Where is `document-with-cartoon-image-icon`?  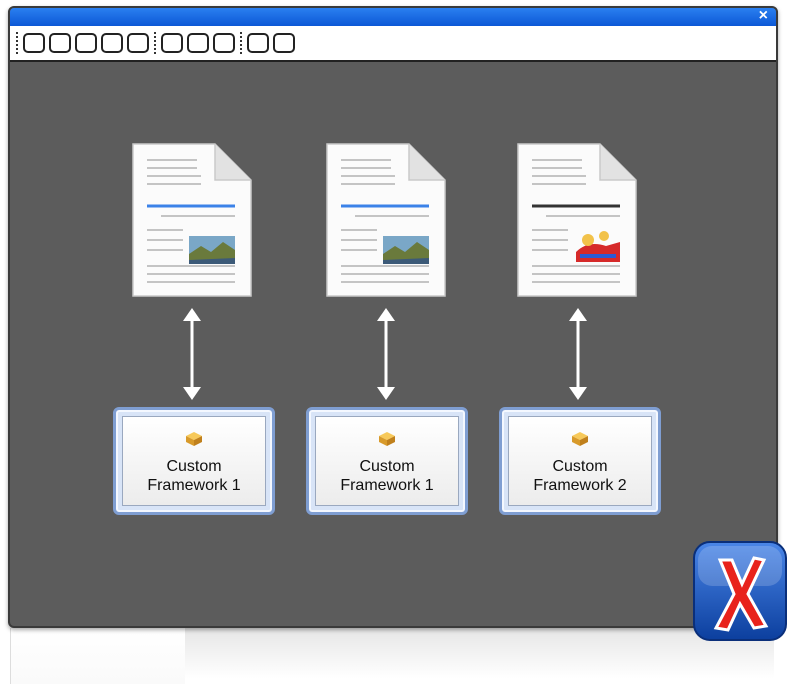
document-with-cartoon-image-icon is located at coordinates (577, 220).